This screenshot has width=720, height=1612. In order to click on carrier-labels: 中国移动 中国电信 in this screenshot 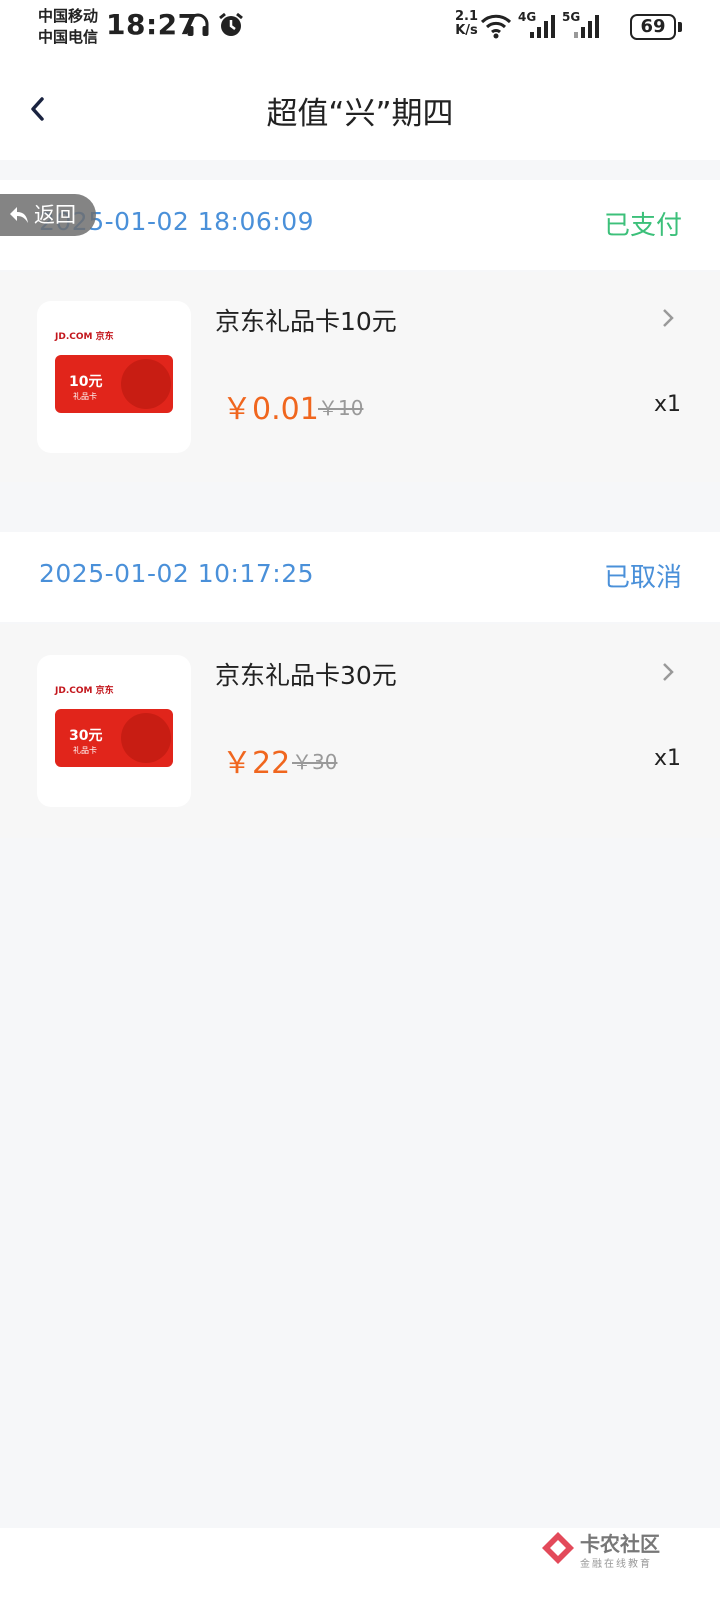, I will do `click(68, 27)`.